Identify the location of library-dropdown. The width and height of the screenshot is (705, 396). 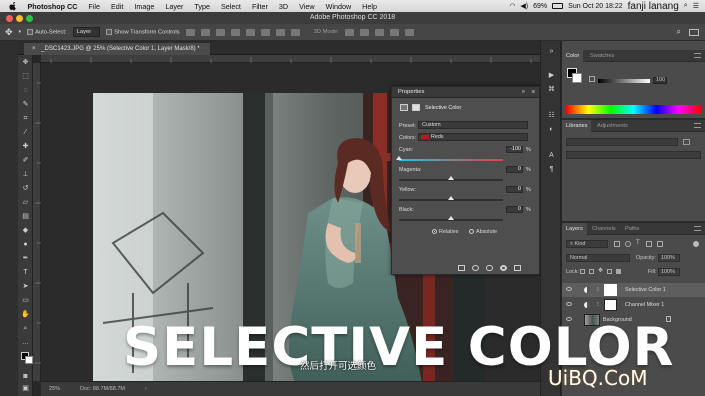
(622, 142).